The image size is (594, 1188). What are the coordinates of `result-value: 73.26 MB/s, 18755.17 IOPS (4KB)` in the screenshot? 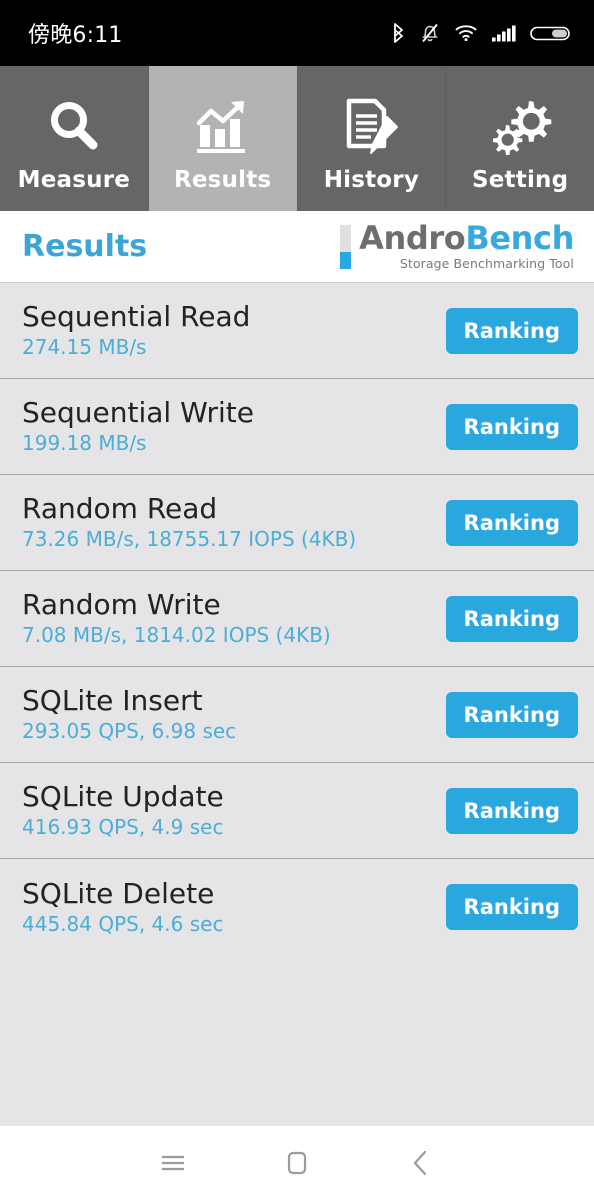 It's located at (189, 539).